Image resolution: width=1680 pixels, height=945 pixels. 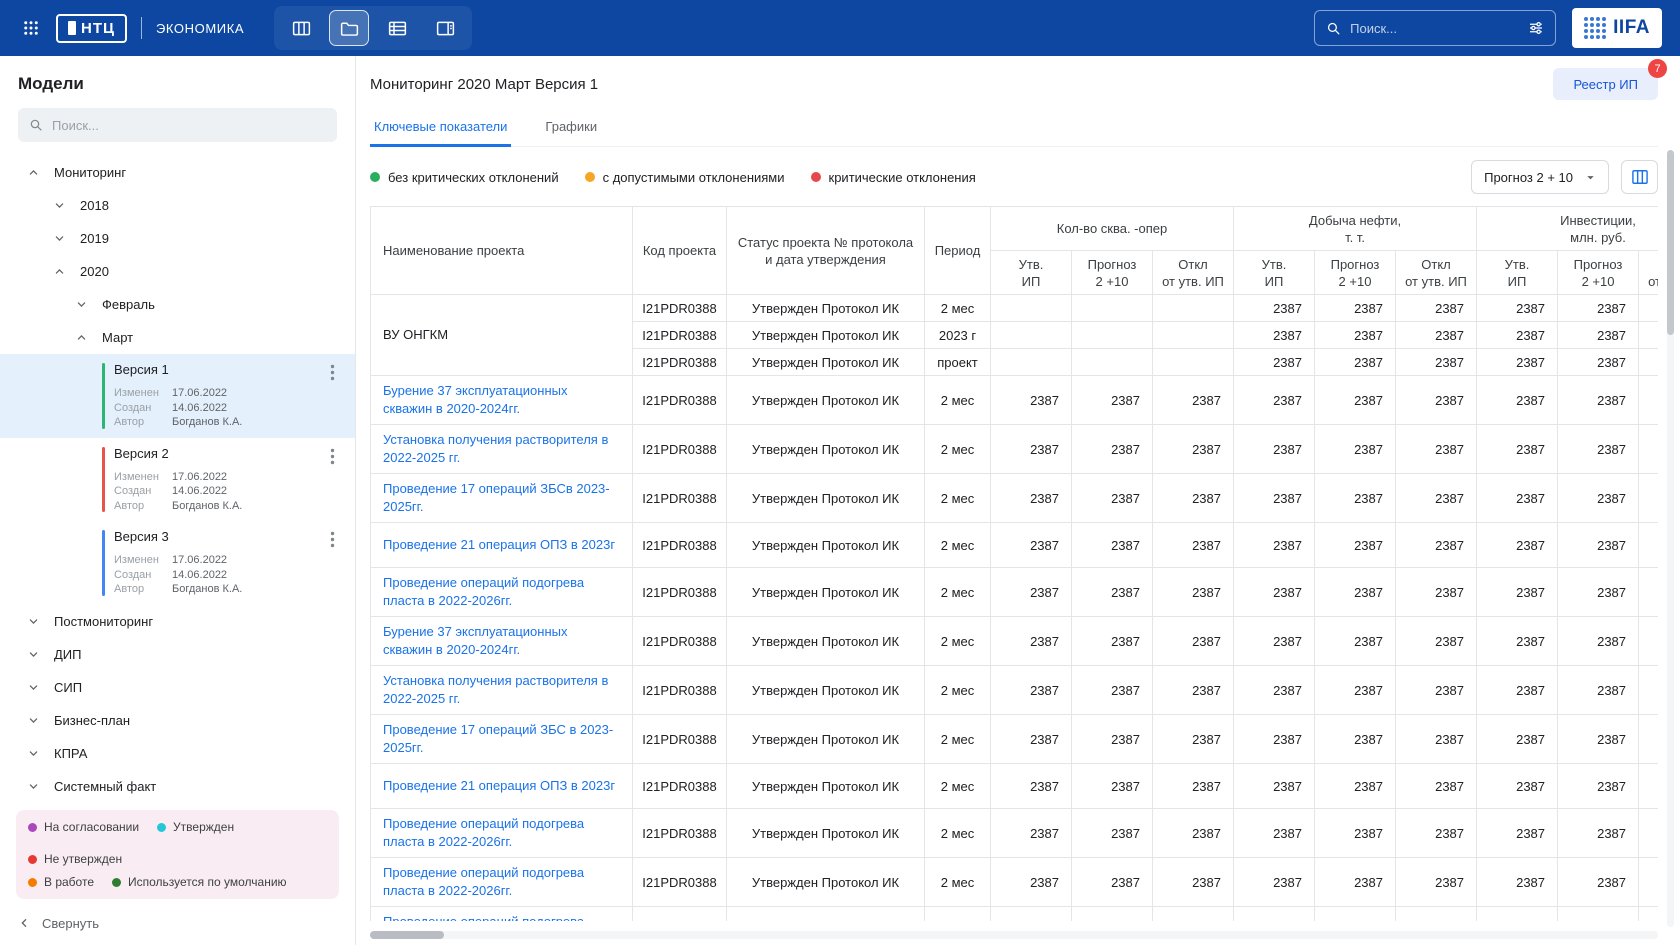 What do you see at coordinates (441, 128) in the screenshot?
I see `tab: Ключевые показатели` at bounding box center [441, 128].